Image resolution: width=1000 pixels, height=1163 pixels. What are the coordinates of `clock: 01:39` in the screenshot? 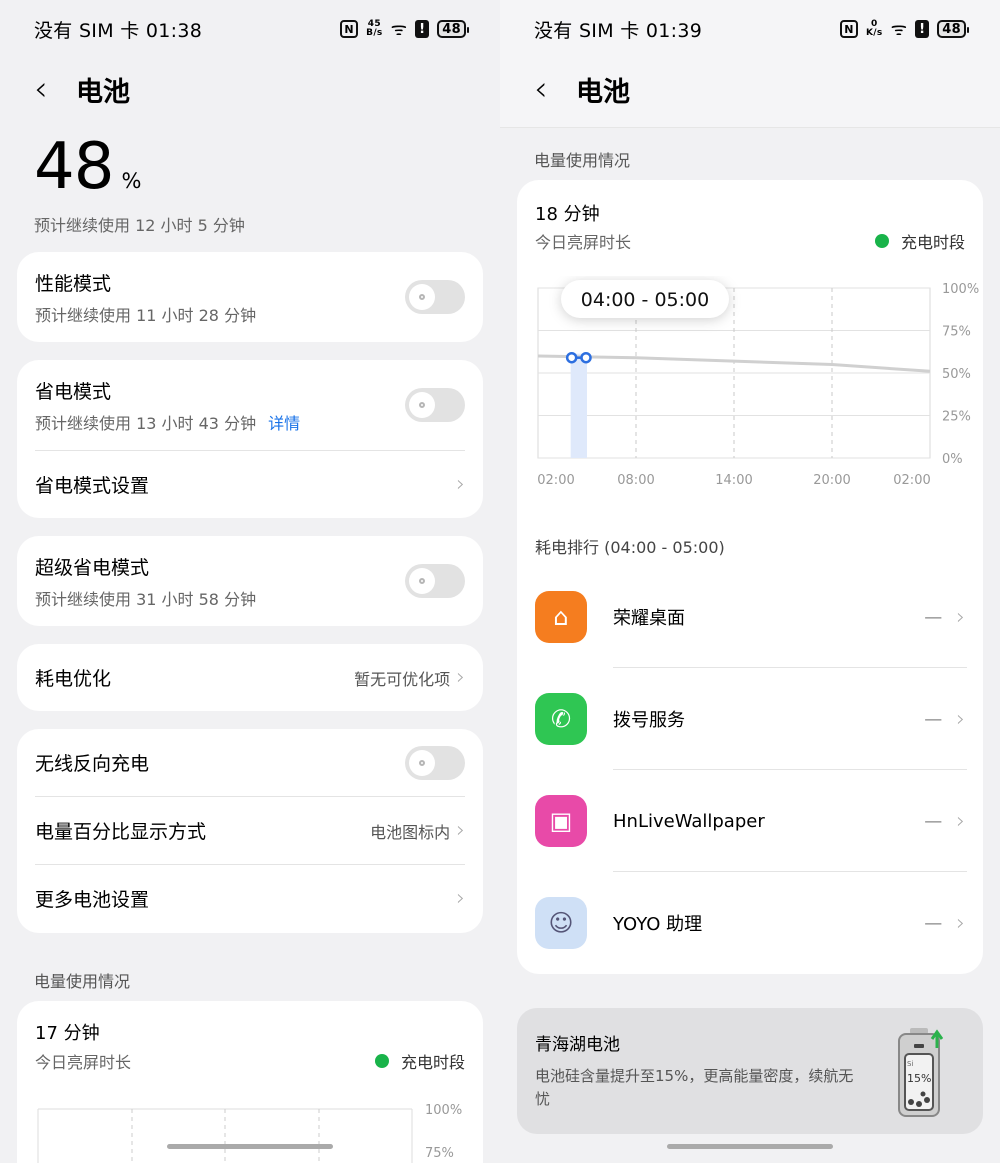 It's located at (674, 30).